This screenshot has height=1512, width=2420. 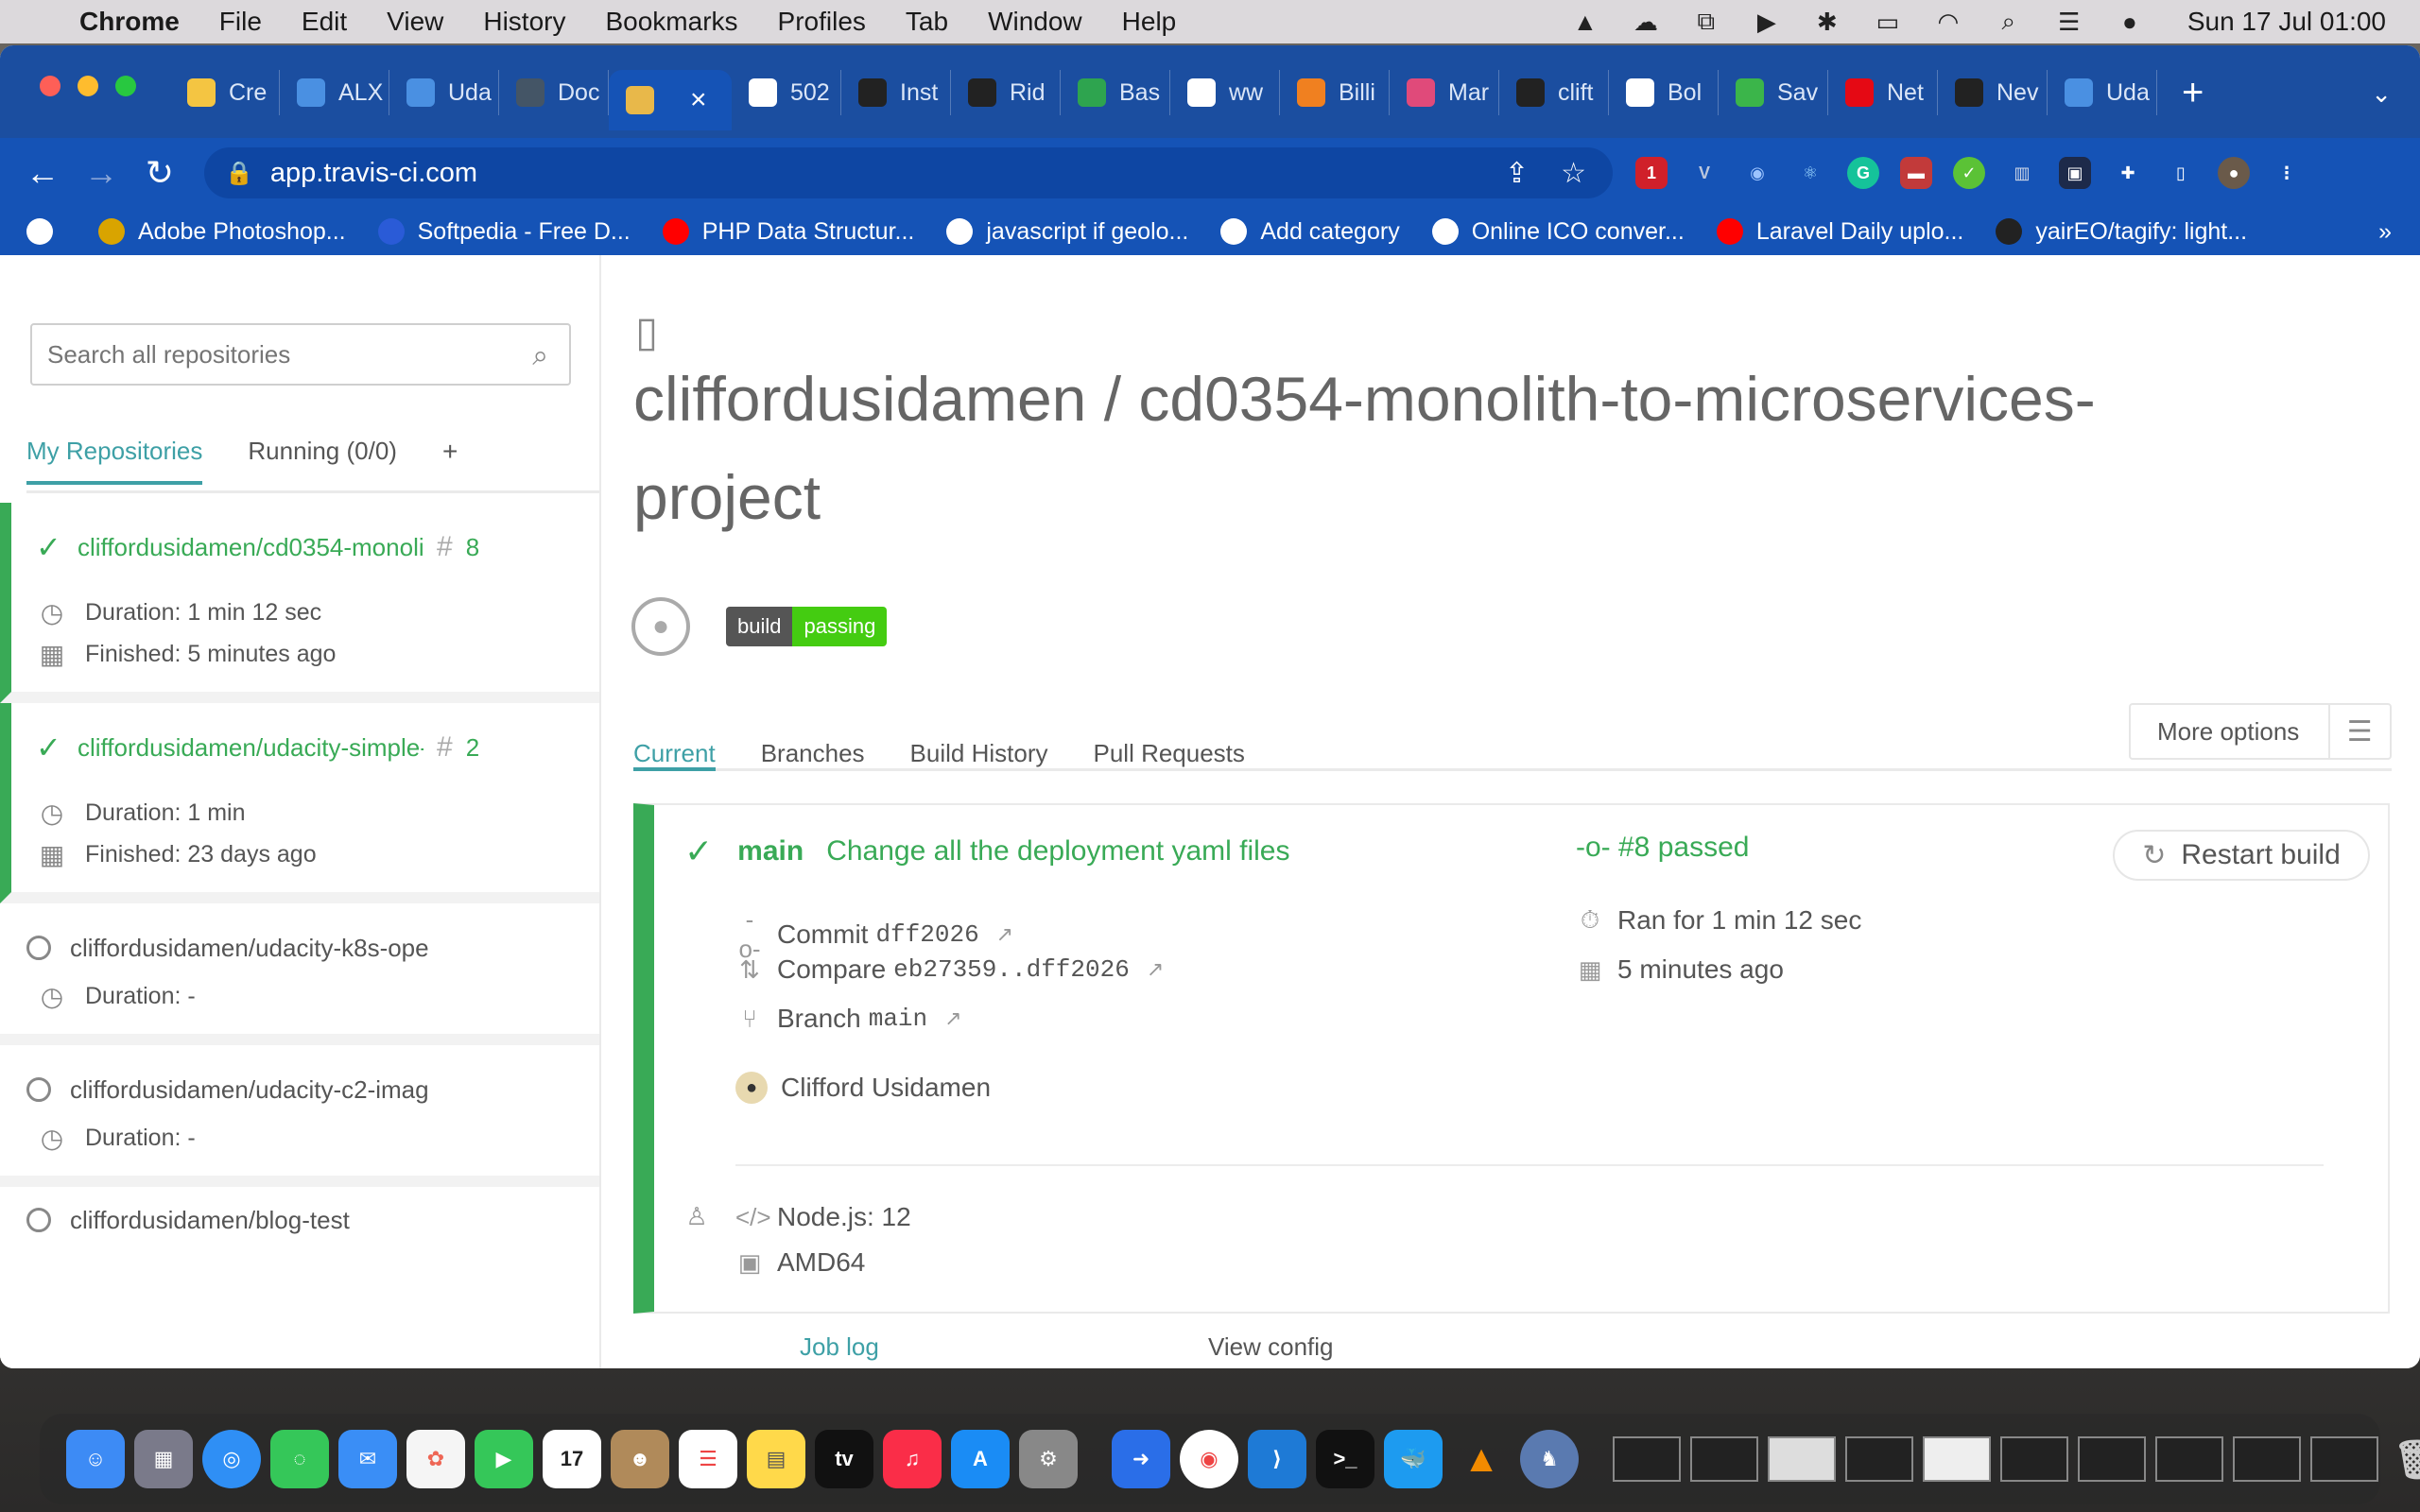 What do you see at coordinates (46, 231) in the screenshot?
I see `bookmark-item` at bounding box center [46, 231].